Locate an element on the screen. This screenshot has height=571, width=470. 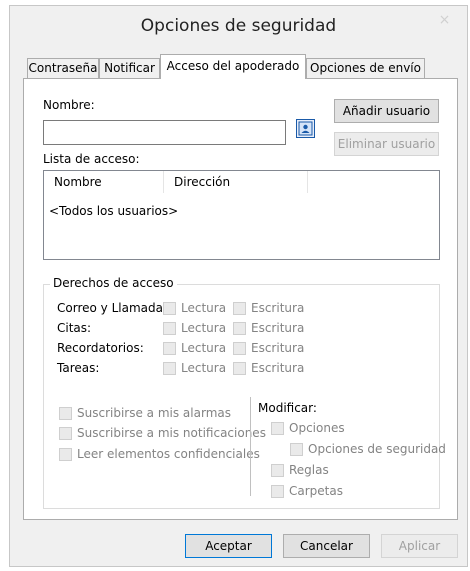
modify-label: Modificar: is located at coordinates (287, 408).